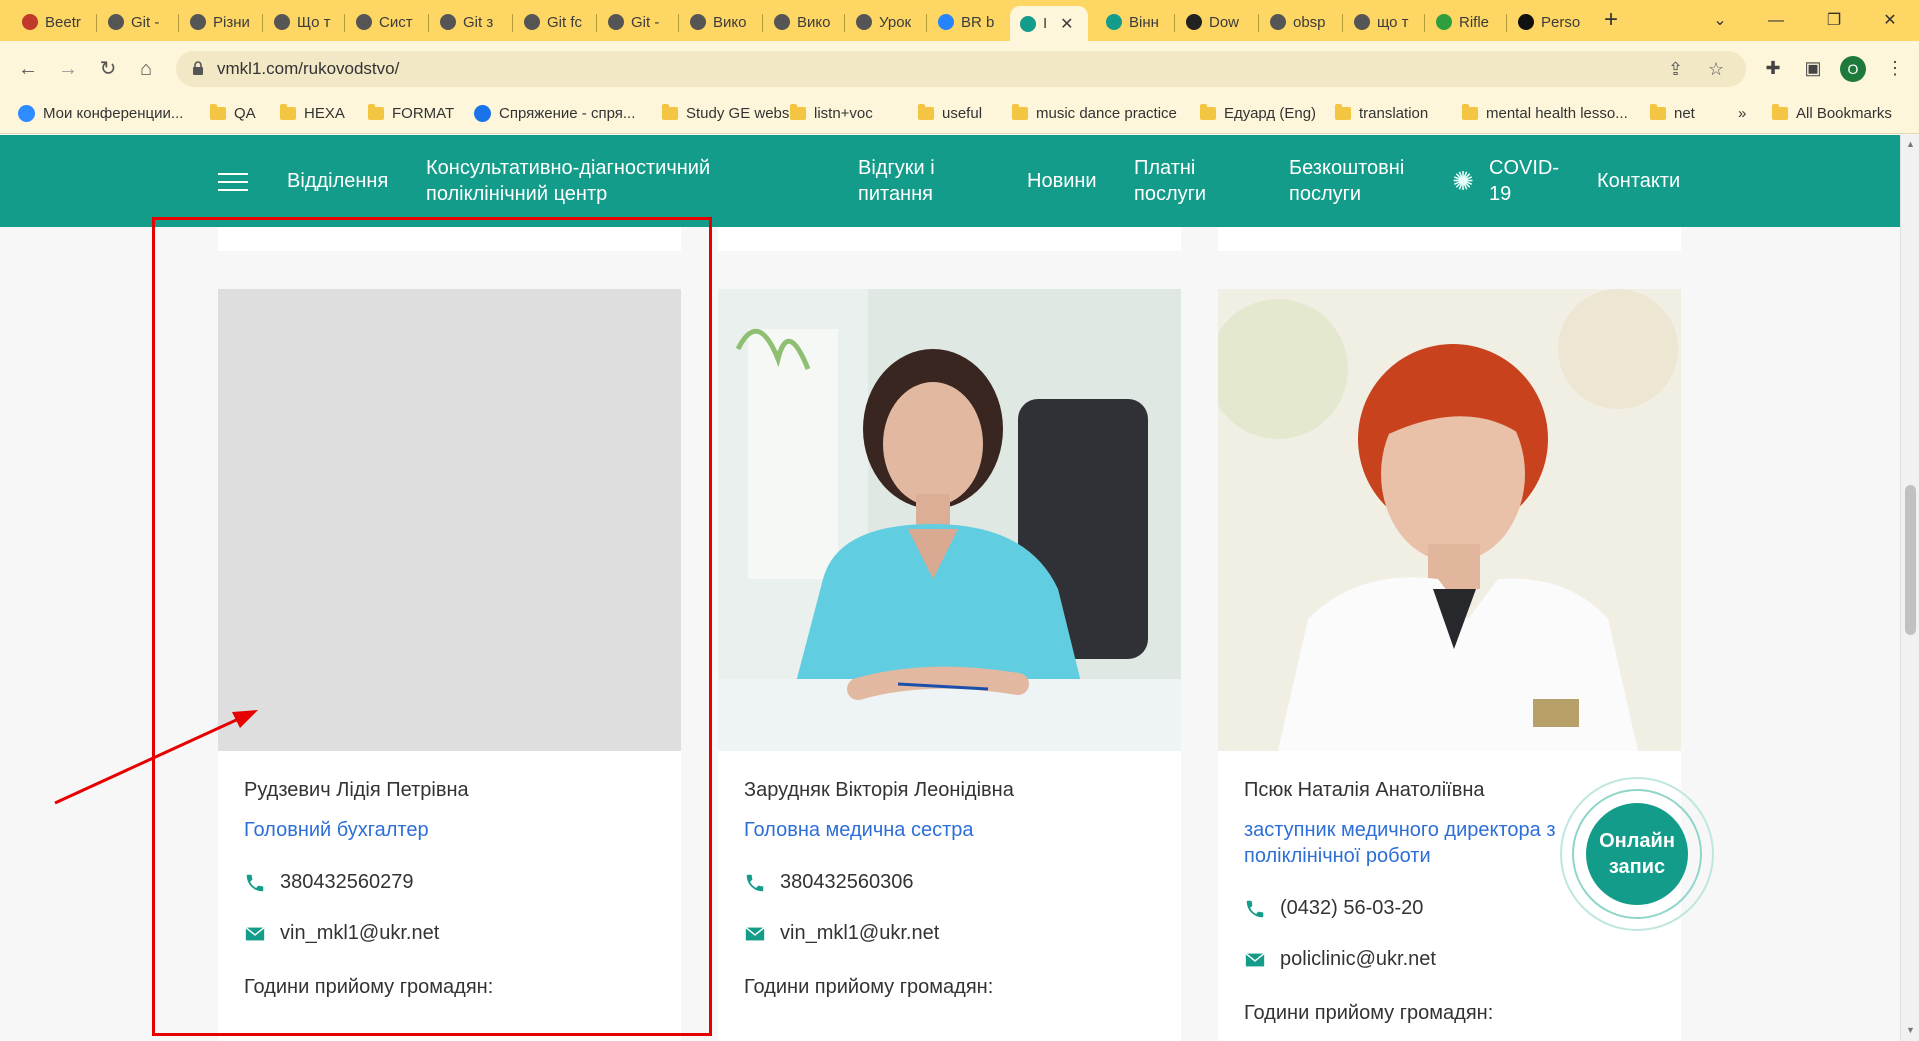  I want to click on zoom-icon, so click(26, 113).